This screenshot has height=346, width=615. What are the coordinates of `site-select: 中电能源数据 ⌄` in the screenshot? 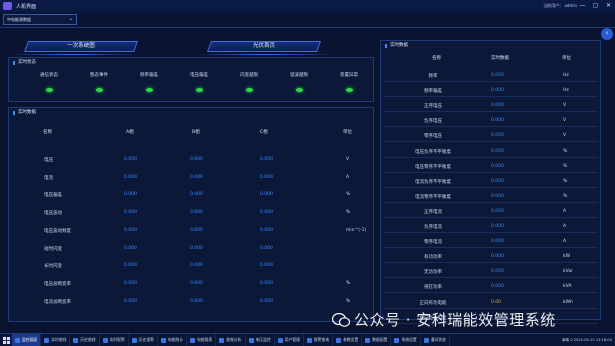 It's located at (40, 19).